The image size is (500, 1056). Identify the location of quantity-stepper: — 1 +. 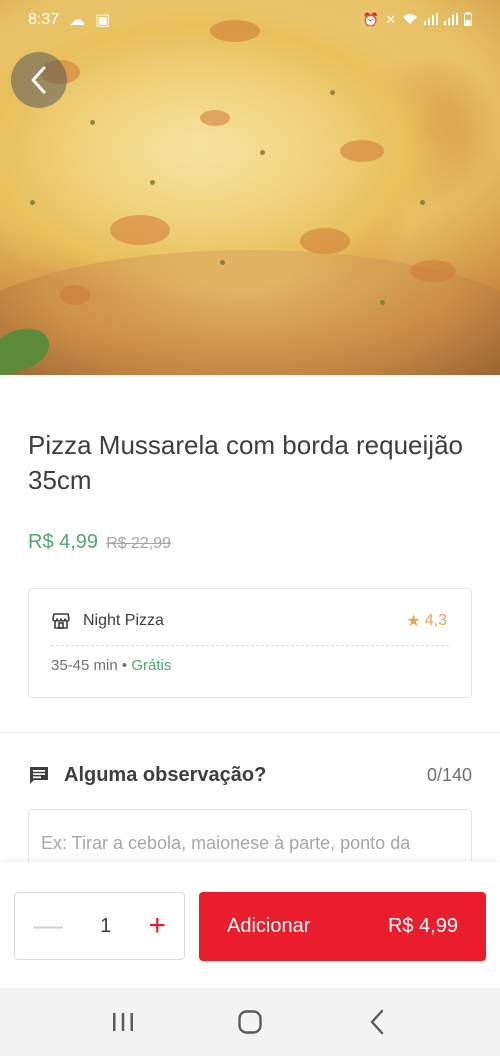
(99, 926).